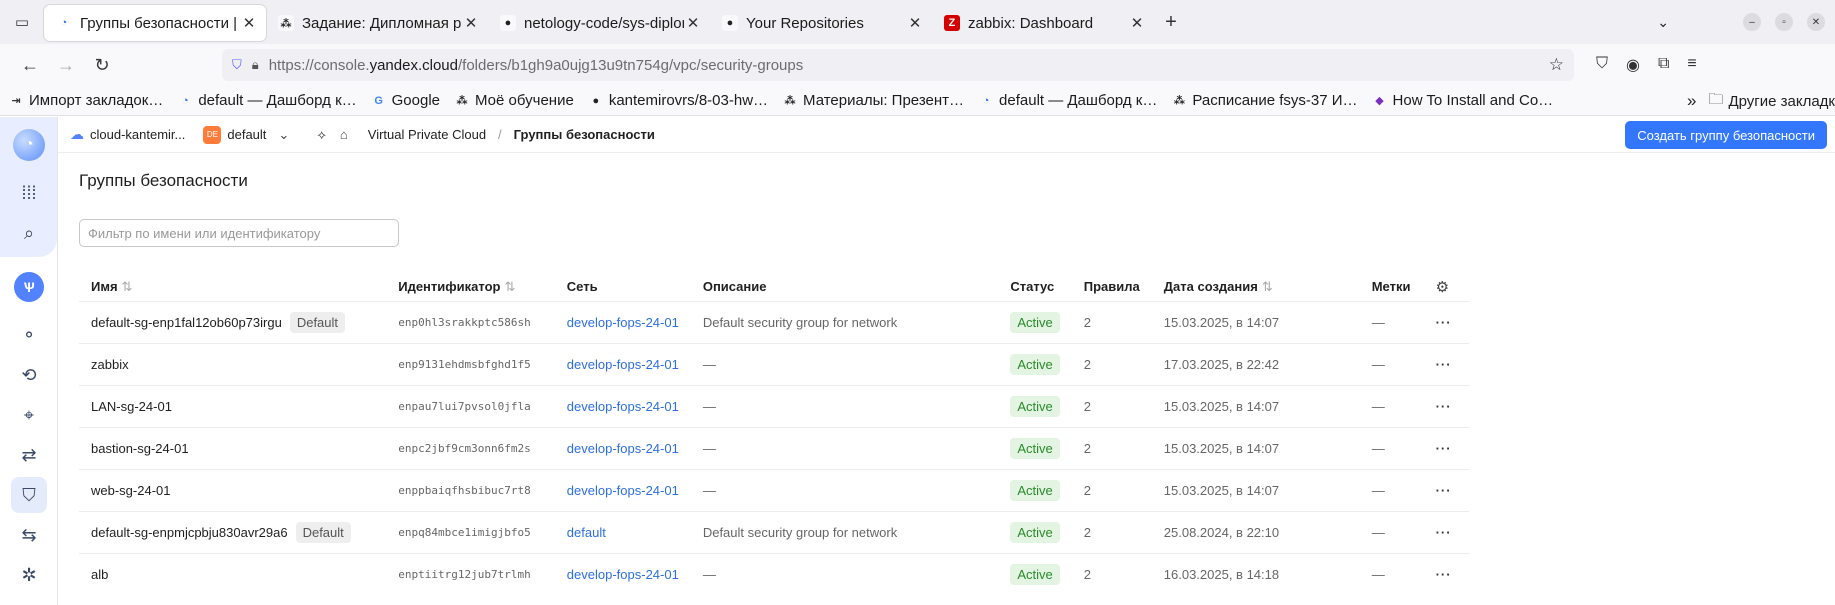 The image size is (1835, 605). What do you see at coordinates (1691, 65) in the screenshot?
I see `menu-icon: ≡` at bounding box center [1691, 65].